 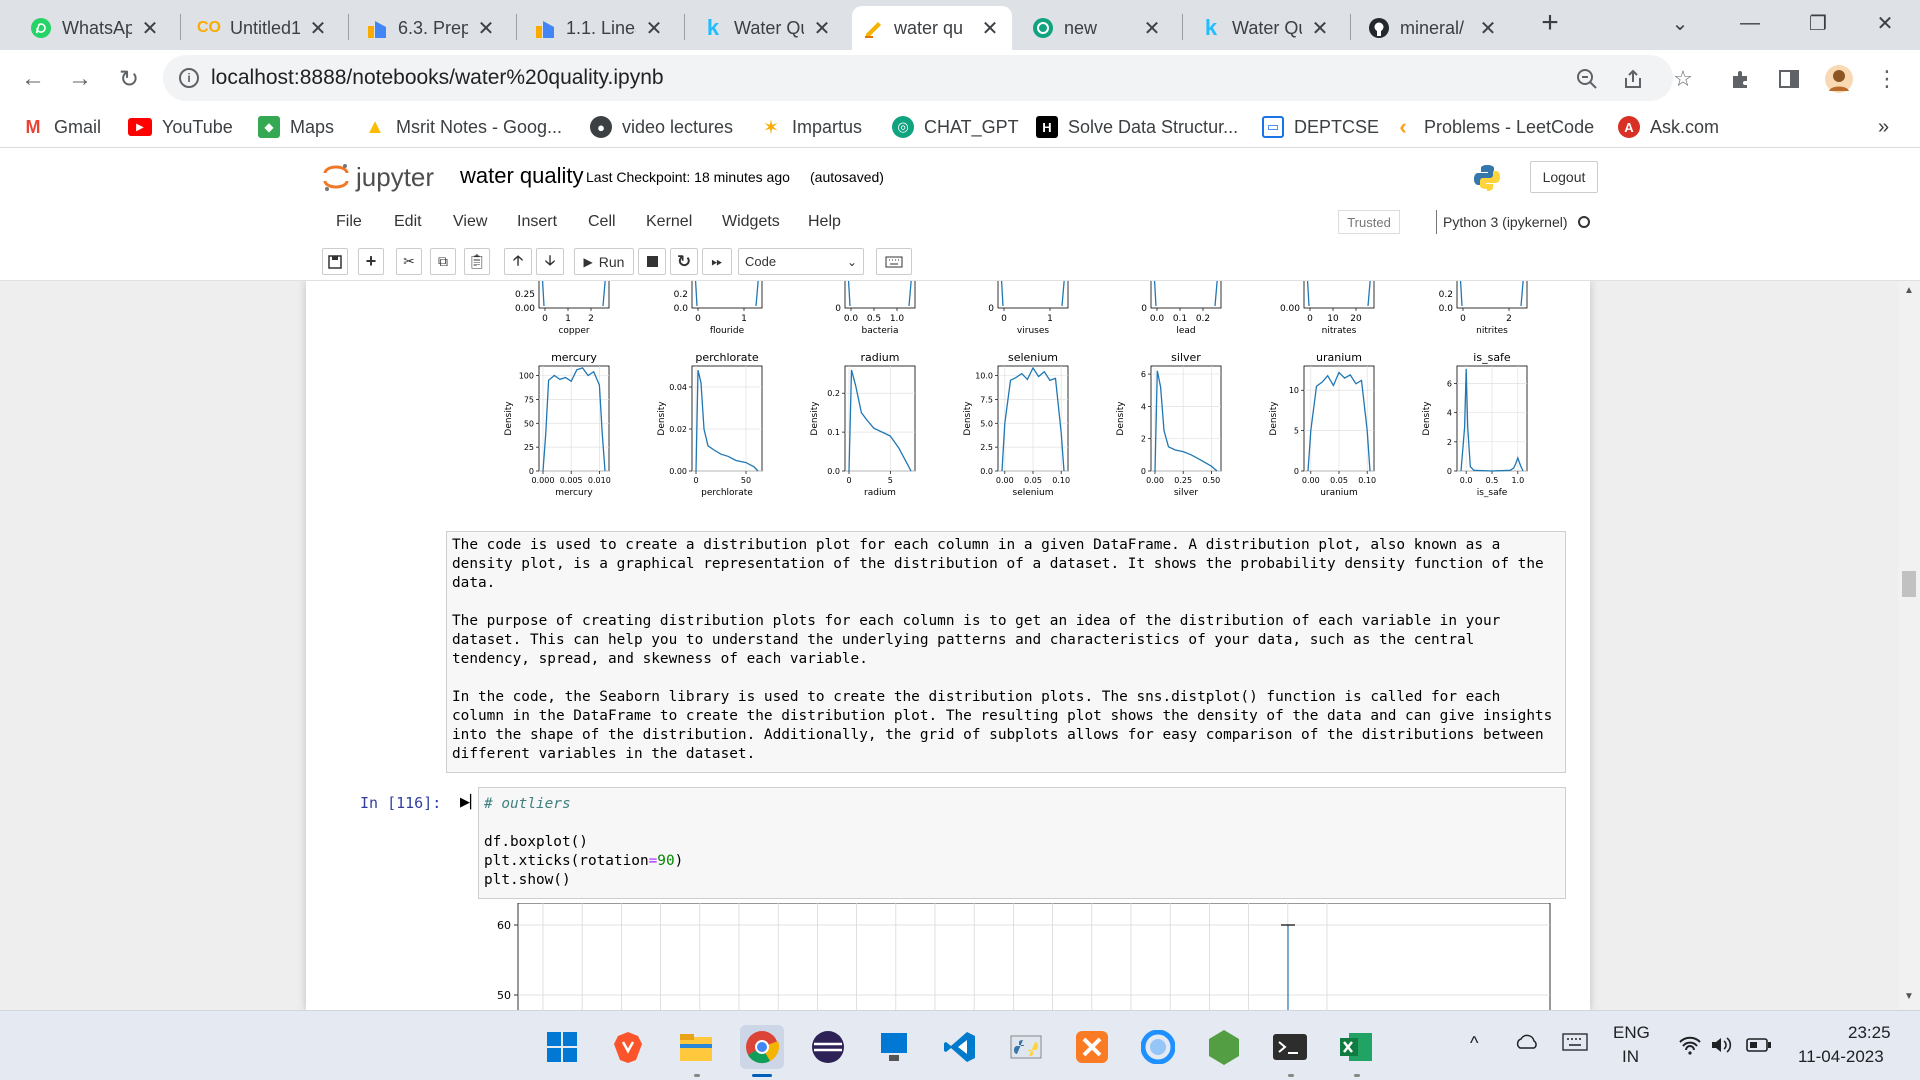 I want to click on scrollbar-thumb, so click(x=1909, y=584).